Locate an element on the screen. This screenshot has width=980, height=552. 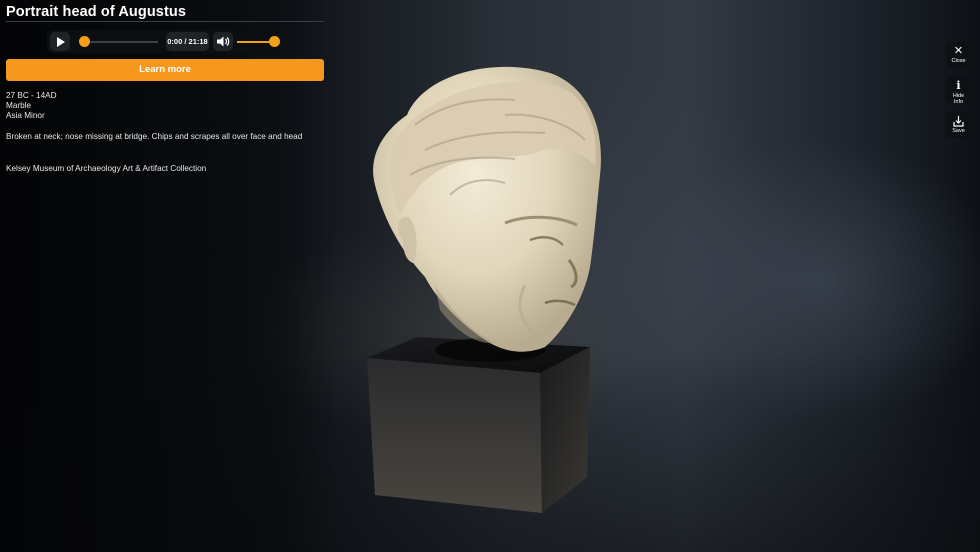
hide-info-button: i Hide Info is located at coordinates (958, 91).